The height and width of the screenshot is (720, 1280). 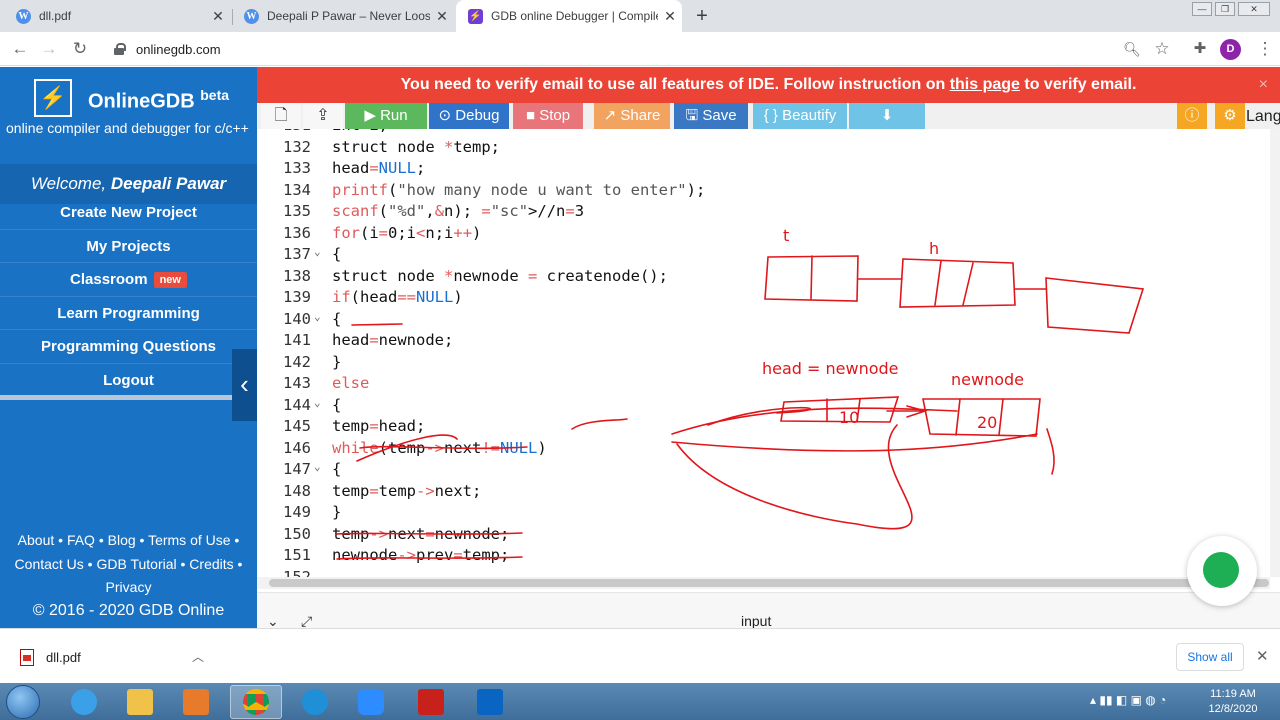 What do you see at coordinates (80, 49) in the screenshot?
I see `reload-icon: ↻` at bounding box center [80, 49].